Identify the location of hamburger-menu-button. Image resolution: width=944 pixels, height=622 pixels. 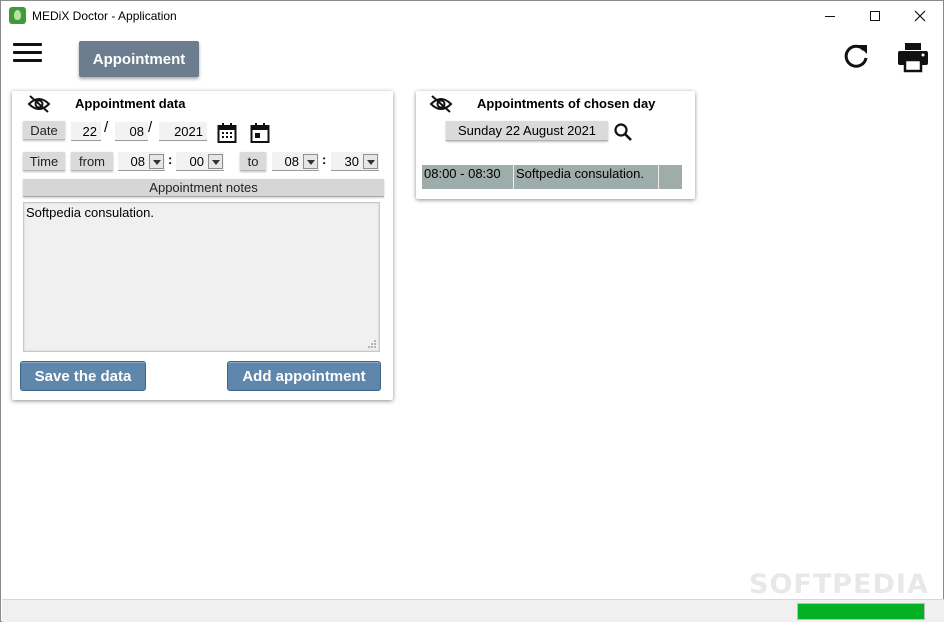
(28, 53).